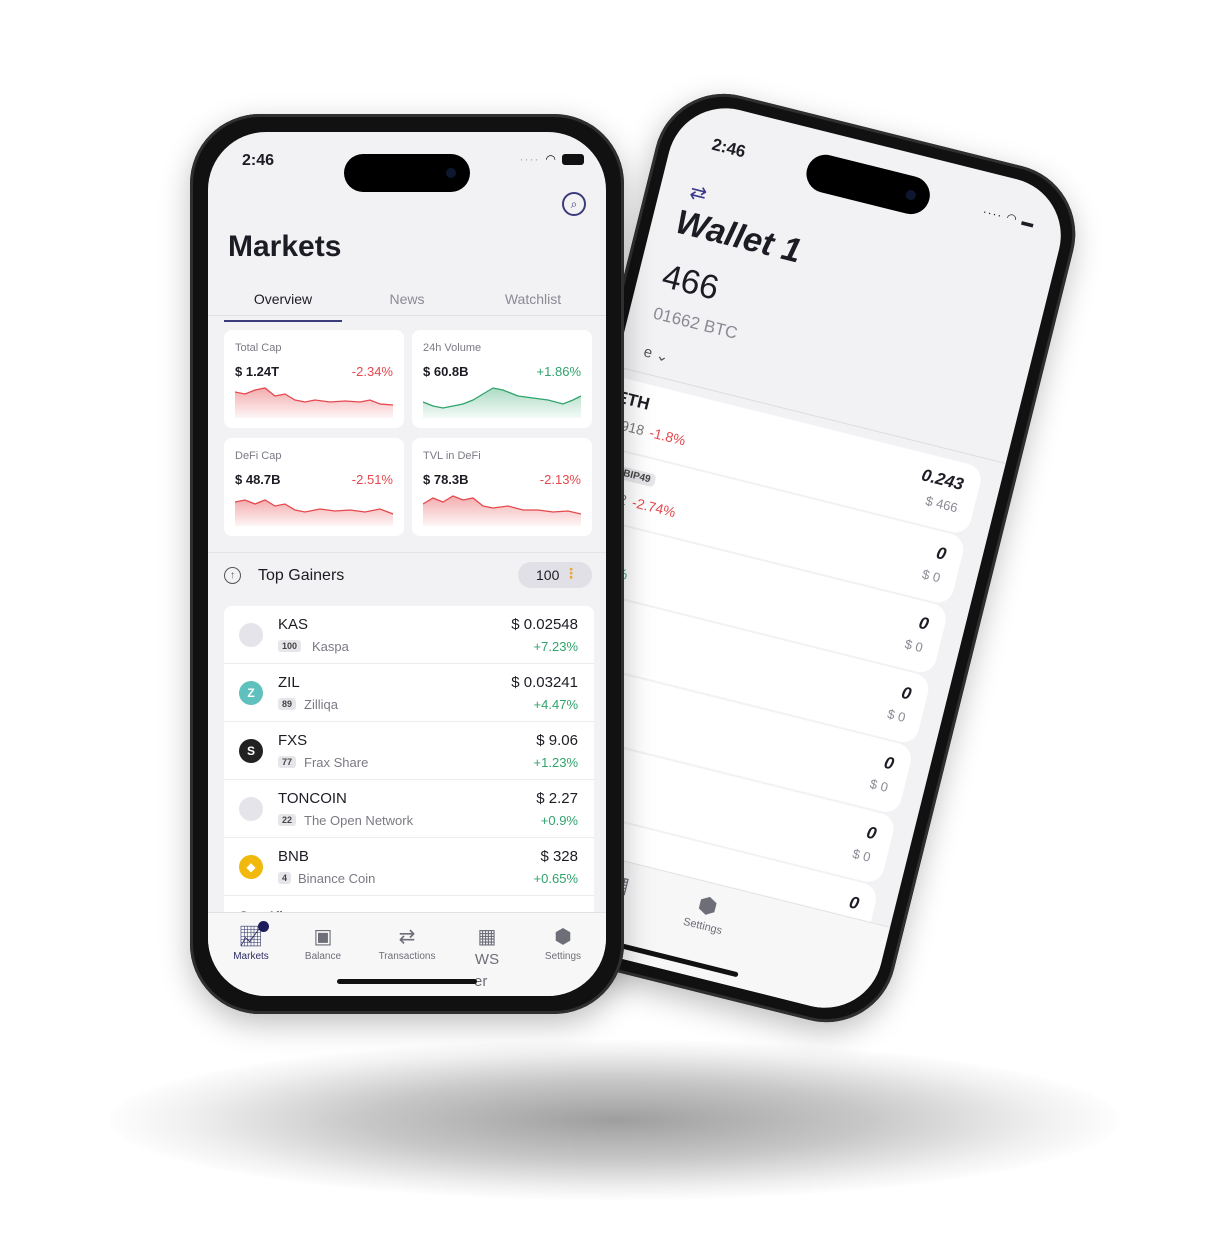 The image size is (1230, 1250). I want to click on rank-badge: 22, so click(287, 820).